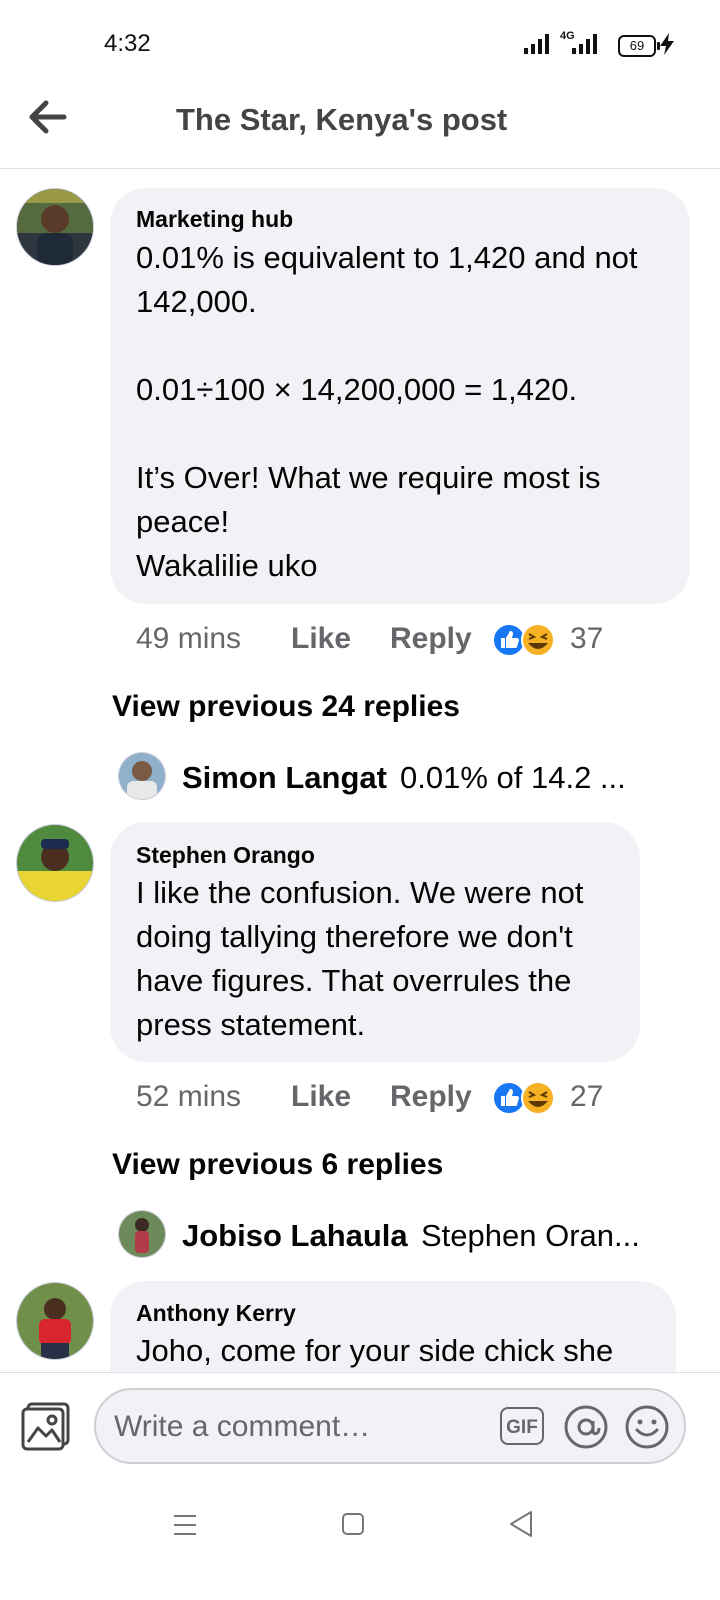 The image size is (720, 1600). I want to click on nav-back-icon, so click(521, 1524).